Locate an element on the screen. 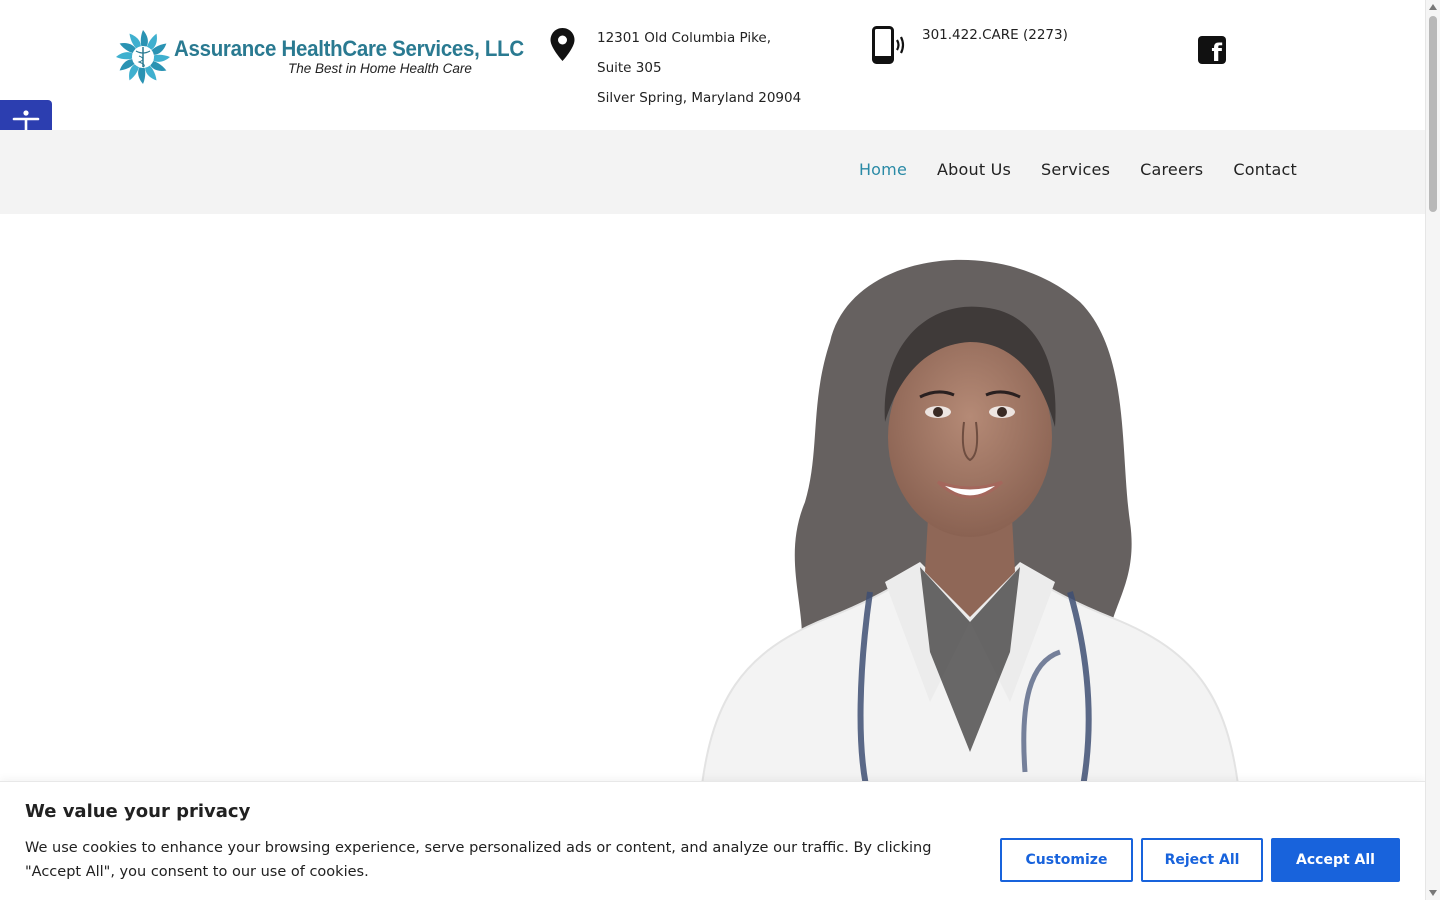 This screenshot has width=1440, height=900. caduceus-logo-icon is located at coordinates (143, 57).